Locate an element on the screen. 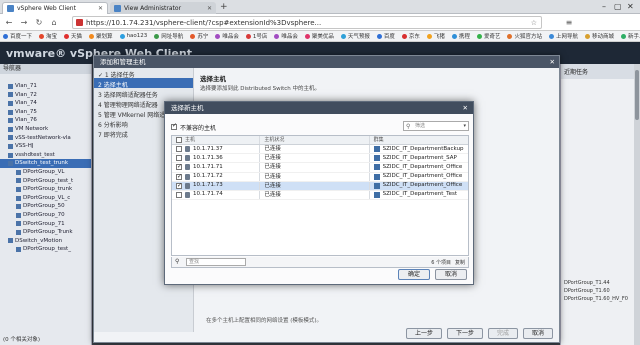  navigator-item: VSS-HJ is located at coordinates (45, 146).